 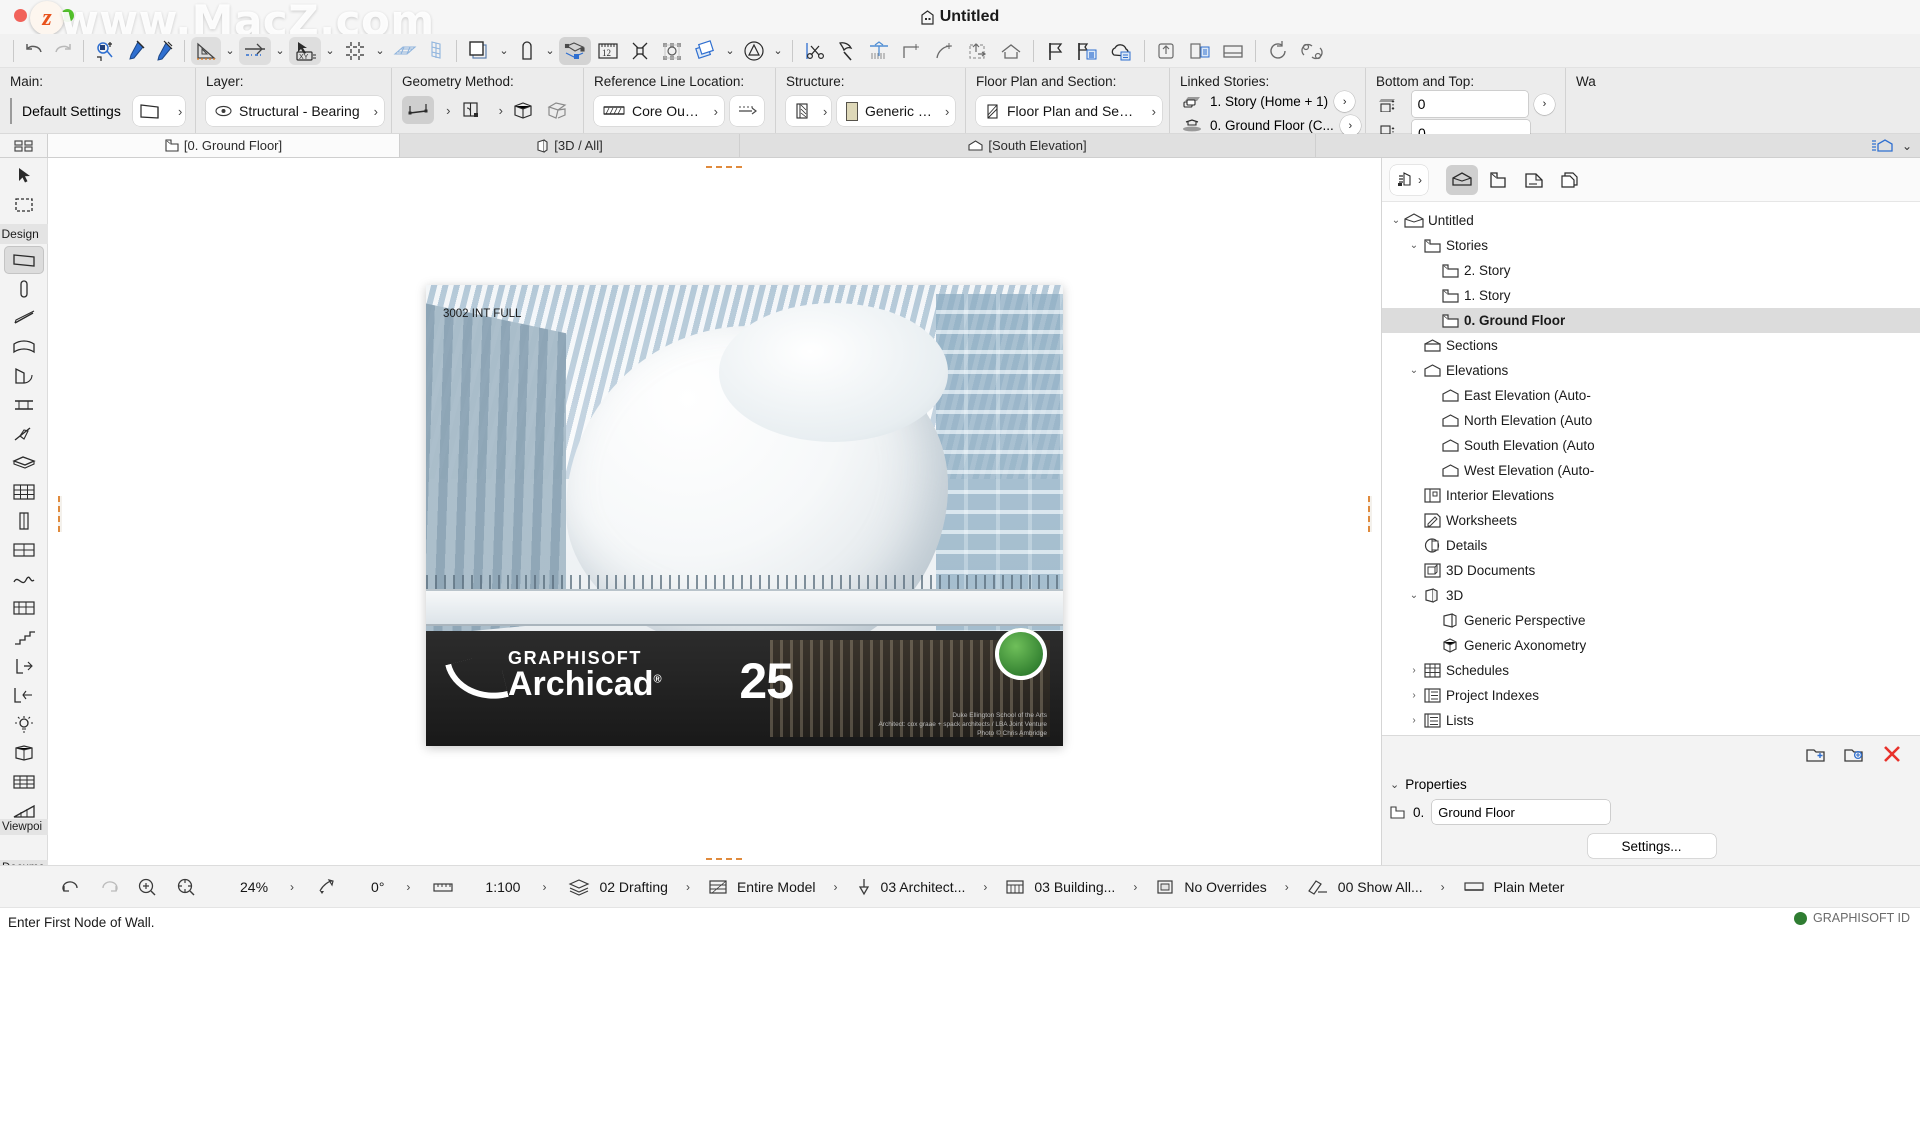 What do you see at coordinates (544, 887) in the screenshot?
I see `chevron-right-icon-scale: ›` at bounding box center [544, 887].